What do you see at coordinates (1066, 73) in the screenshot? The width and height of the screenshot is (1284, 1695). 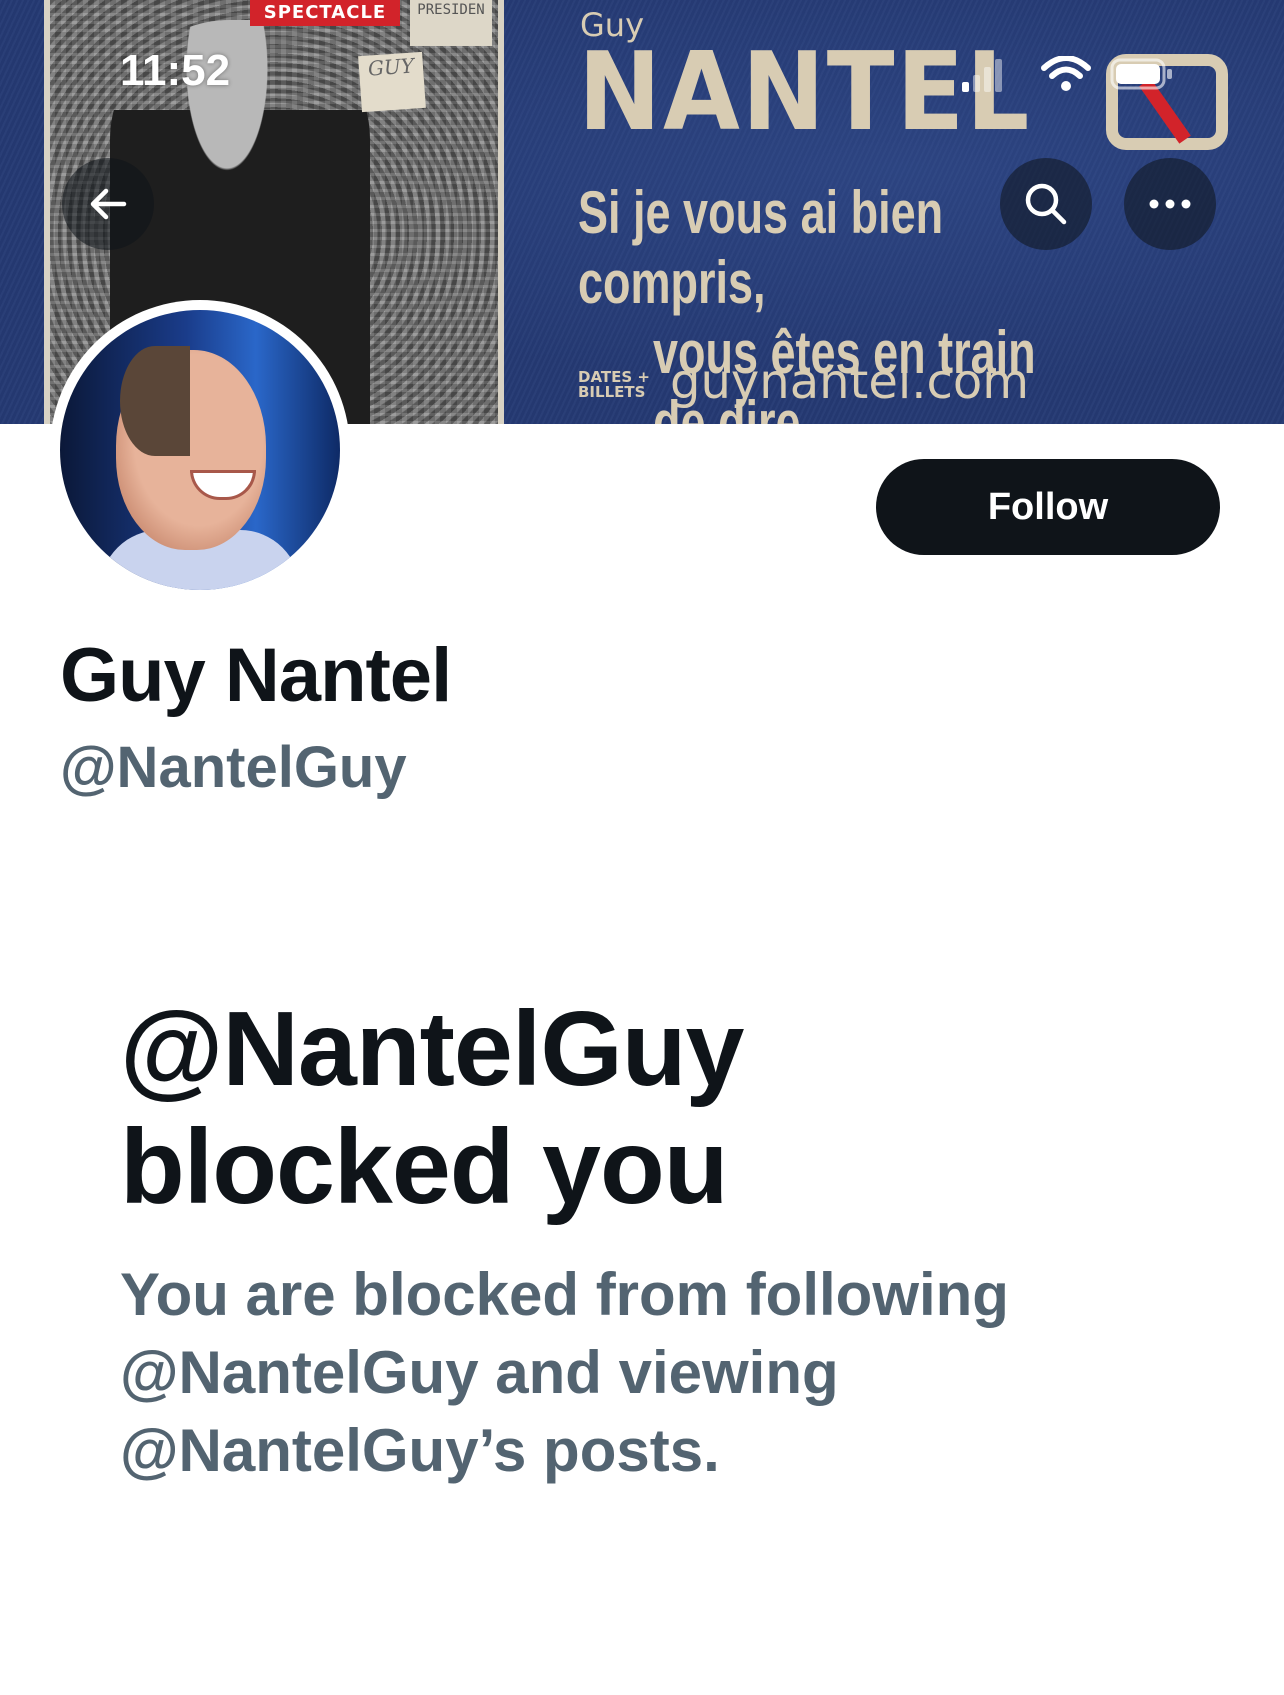 I see `wifi-icon` at bounding box center [1066, 73].